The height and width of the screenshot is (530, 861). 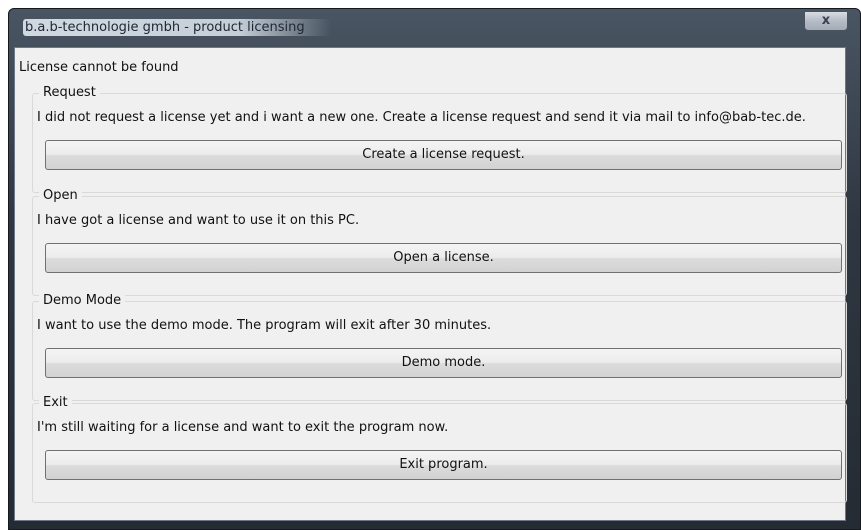 What do you see at coordinates (69, 92) in the screenshot?
I see `request-group-legend: Request` at bounding box center [69, 92].